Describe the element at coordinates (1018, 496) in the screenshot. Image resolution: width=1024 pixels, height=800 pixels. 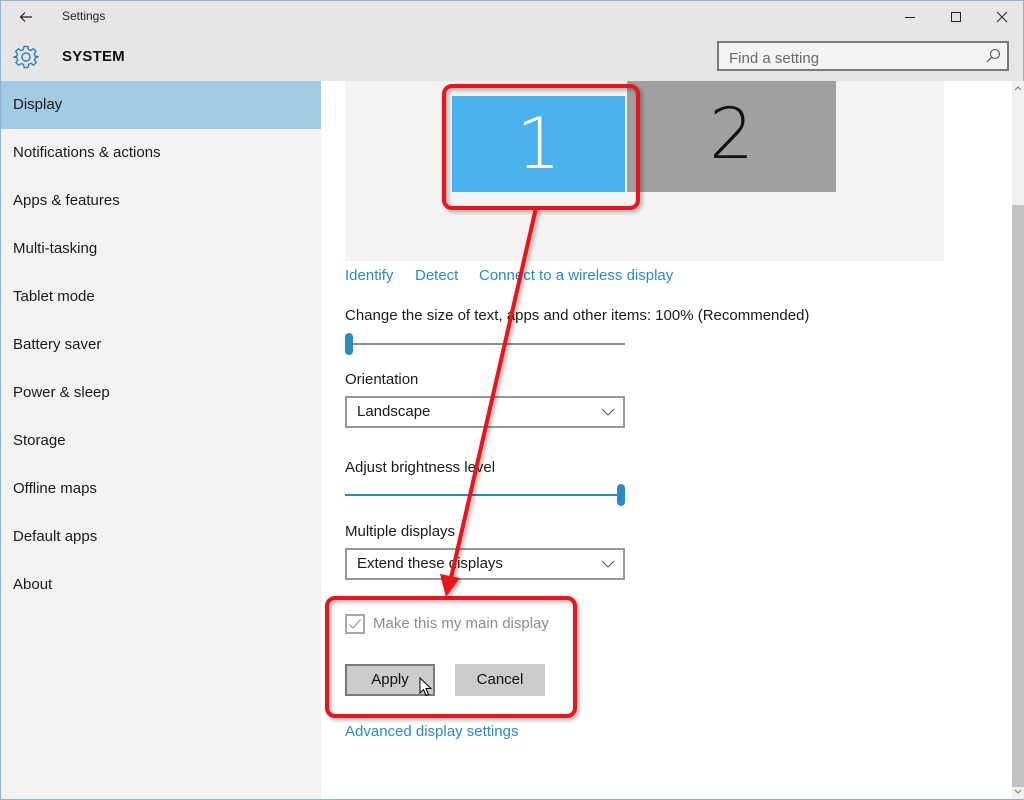
I see `scroll-thumb` at that location.